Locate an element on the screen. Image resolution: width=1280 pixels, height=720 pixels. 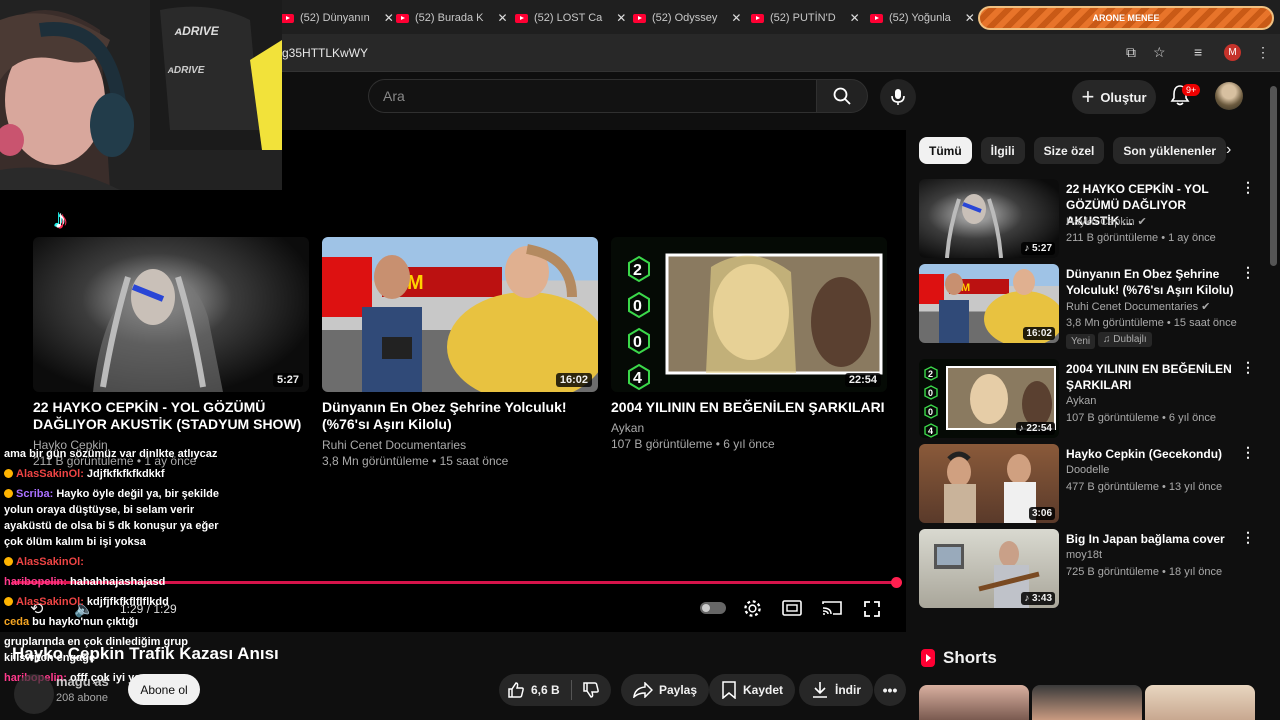
browser-tab: (52) Dünyanın ✕ is located at coordinates (337, 18).